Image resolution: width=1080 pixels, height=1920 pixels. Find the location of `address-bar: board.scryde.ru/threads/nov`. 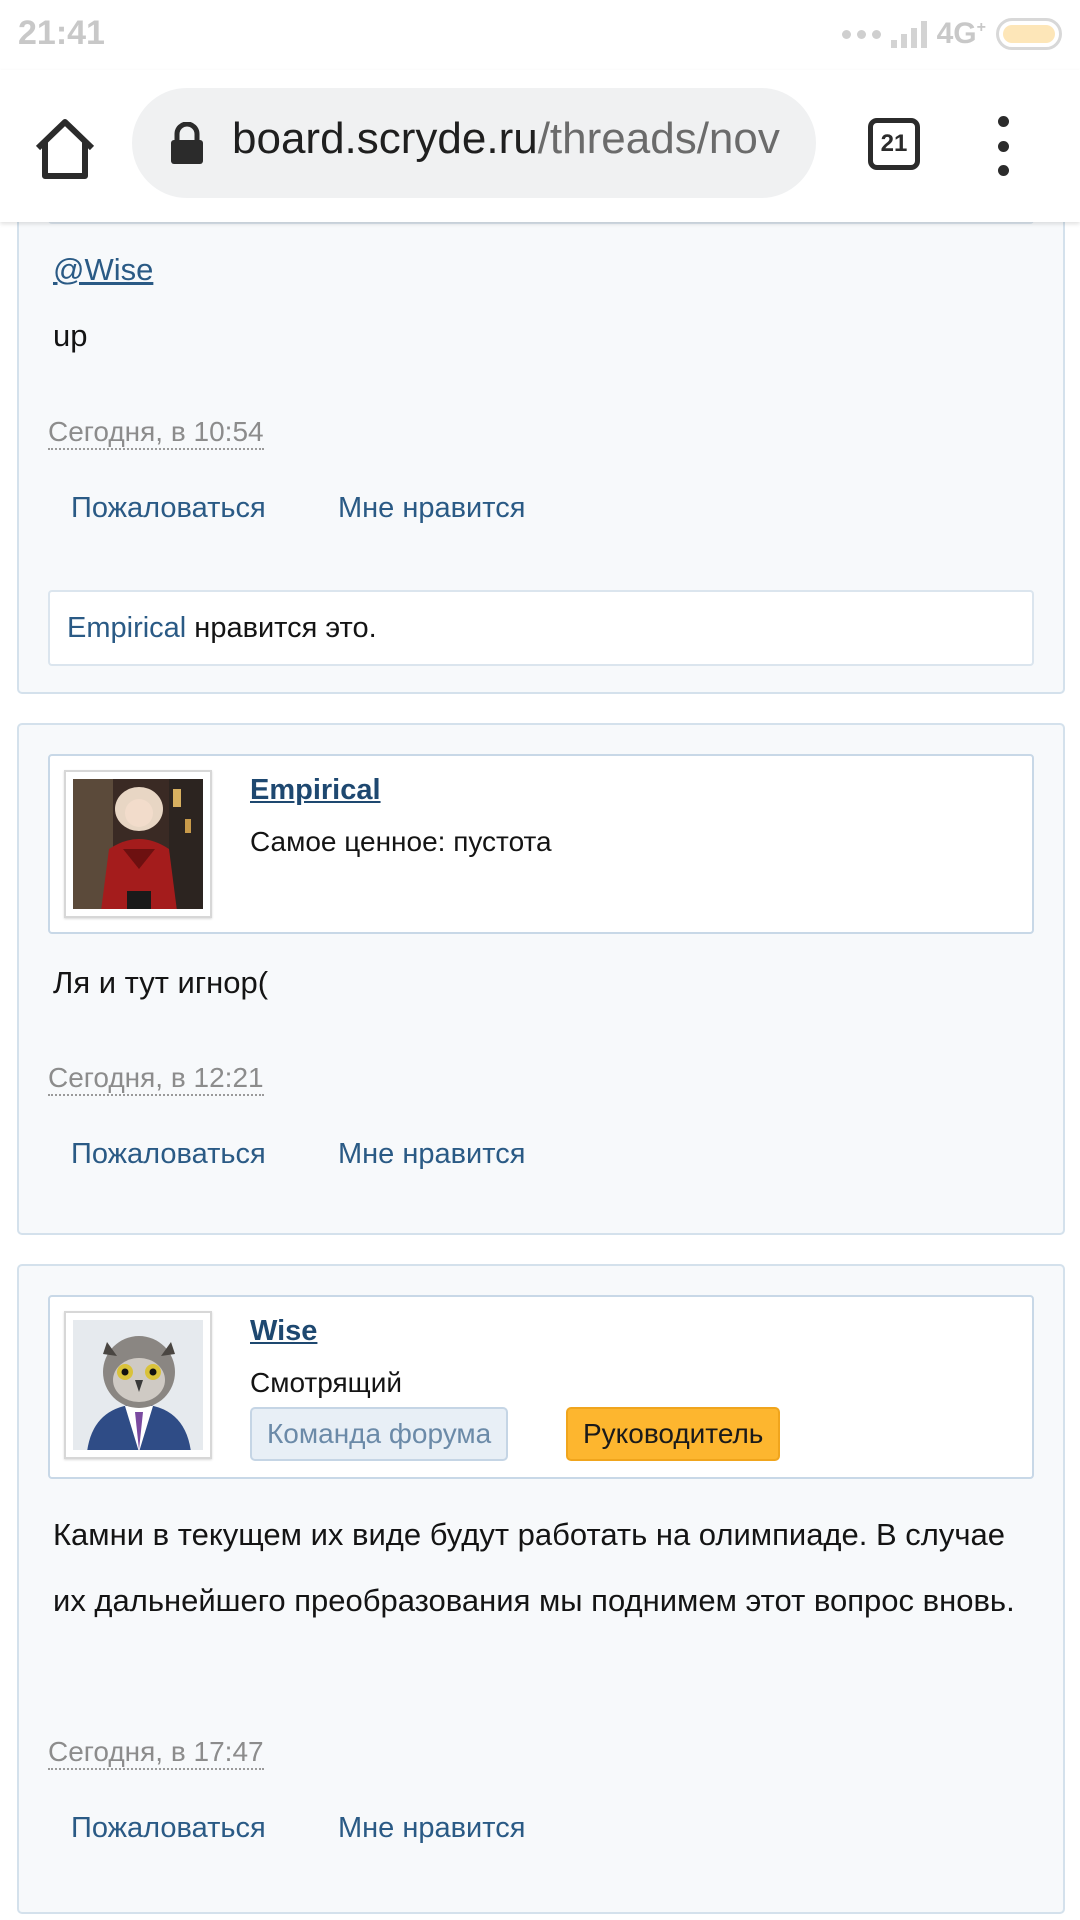

address-bar: board.scryde.ru/threads/nov is located at coordinates (474, 143).